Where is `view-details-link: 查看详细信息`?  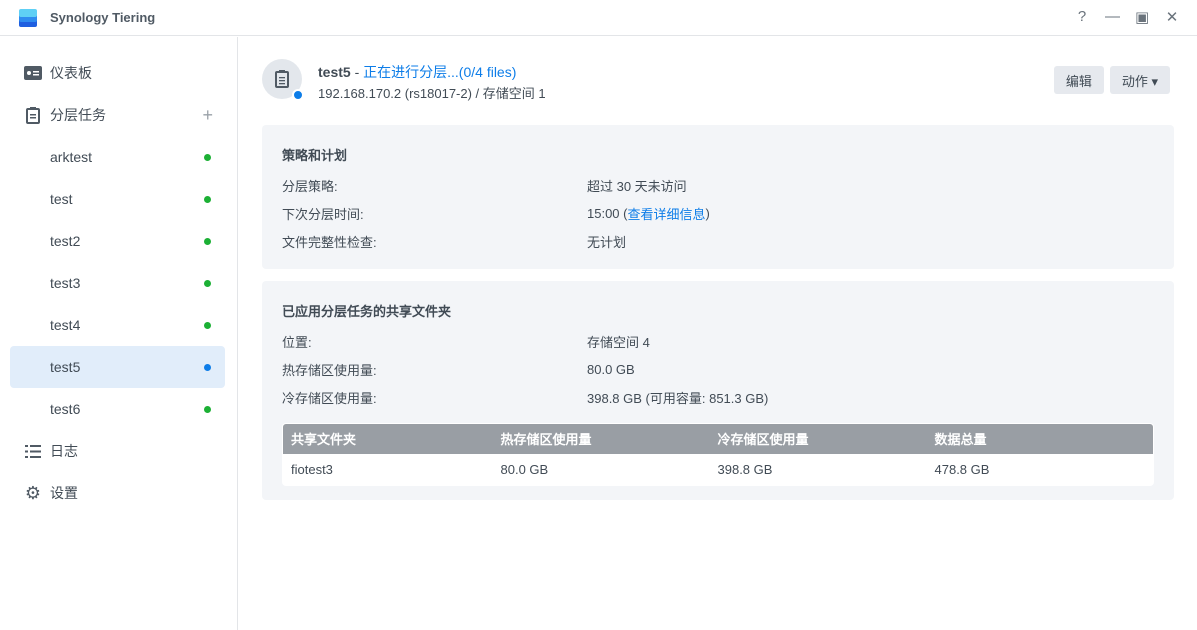
view-details-link: 查看详细信息 is located at coordinates (666, 213).